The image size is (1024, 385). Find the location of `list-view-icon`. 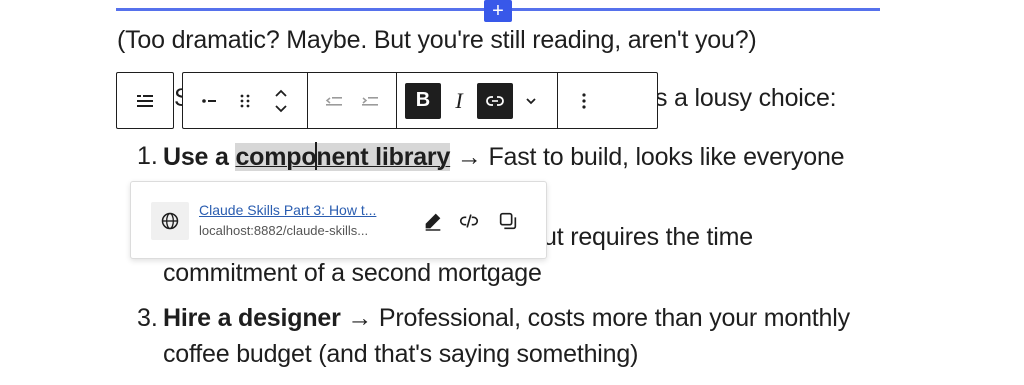

list-view-icon is located at coordinates (145, 100).